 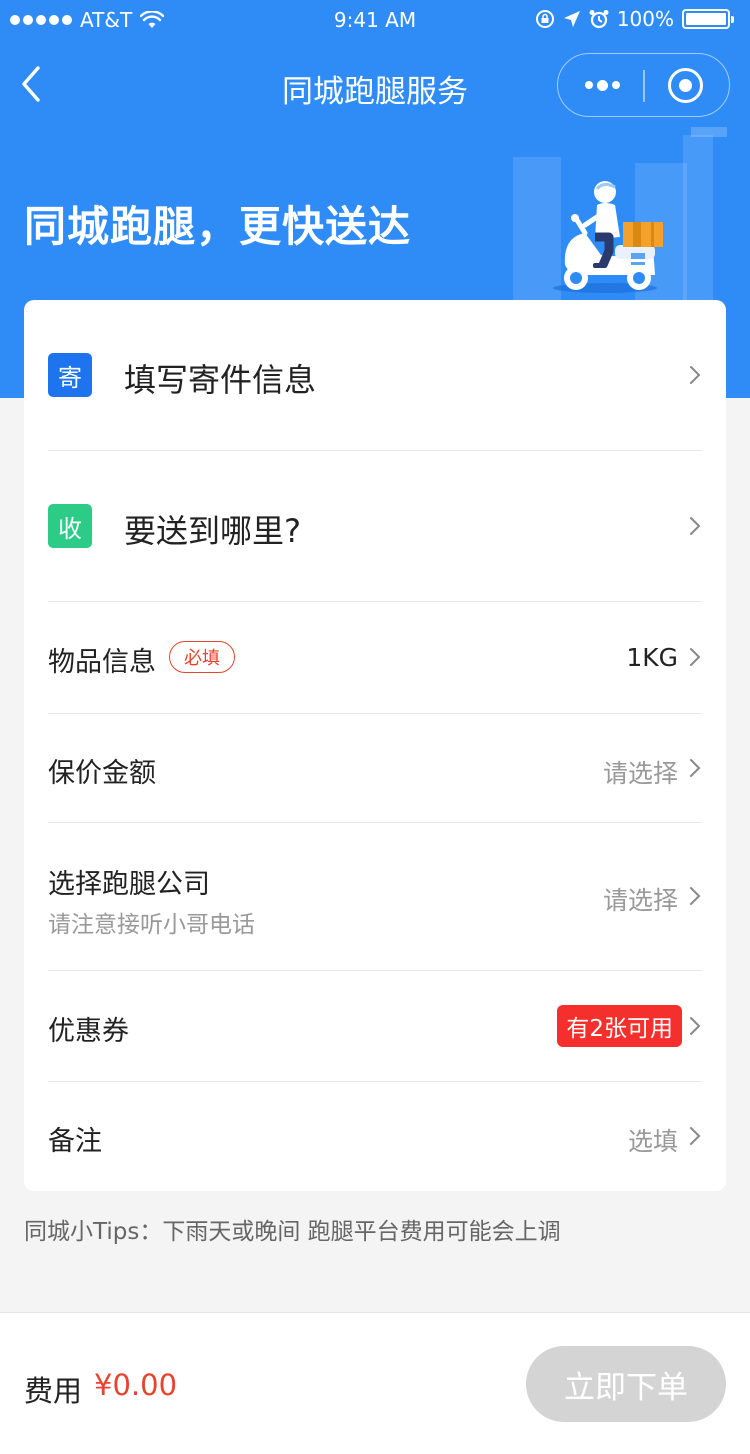 What do you see at coordinates (202, 657) in the screenshot?
I see `required-tag: 必填` at bounding box center [202, 657].